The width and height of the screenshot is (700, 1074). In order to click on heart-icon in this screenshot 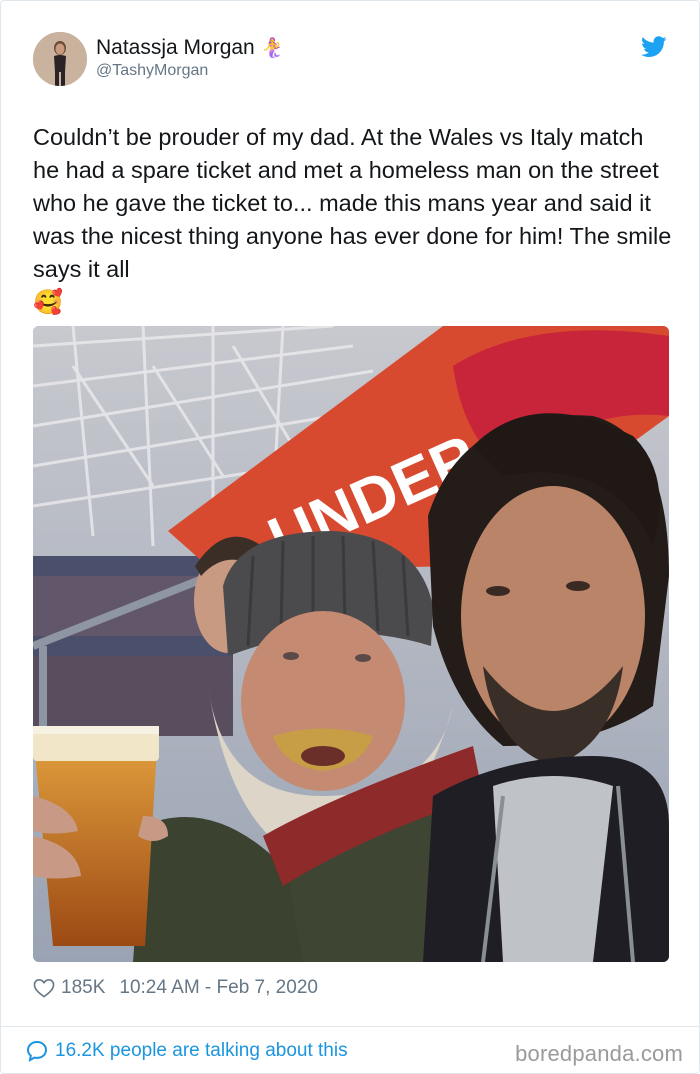, I will do `click(44, 988)`.